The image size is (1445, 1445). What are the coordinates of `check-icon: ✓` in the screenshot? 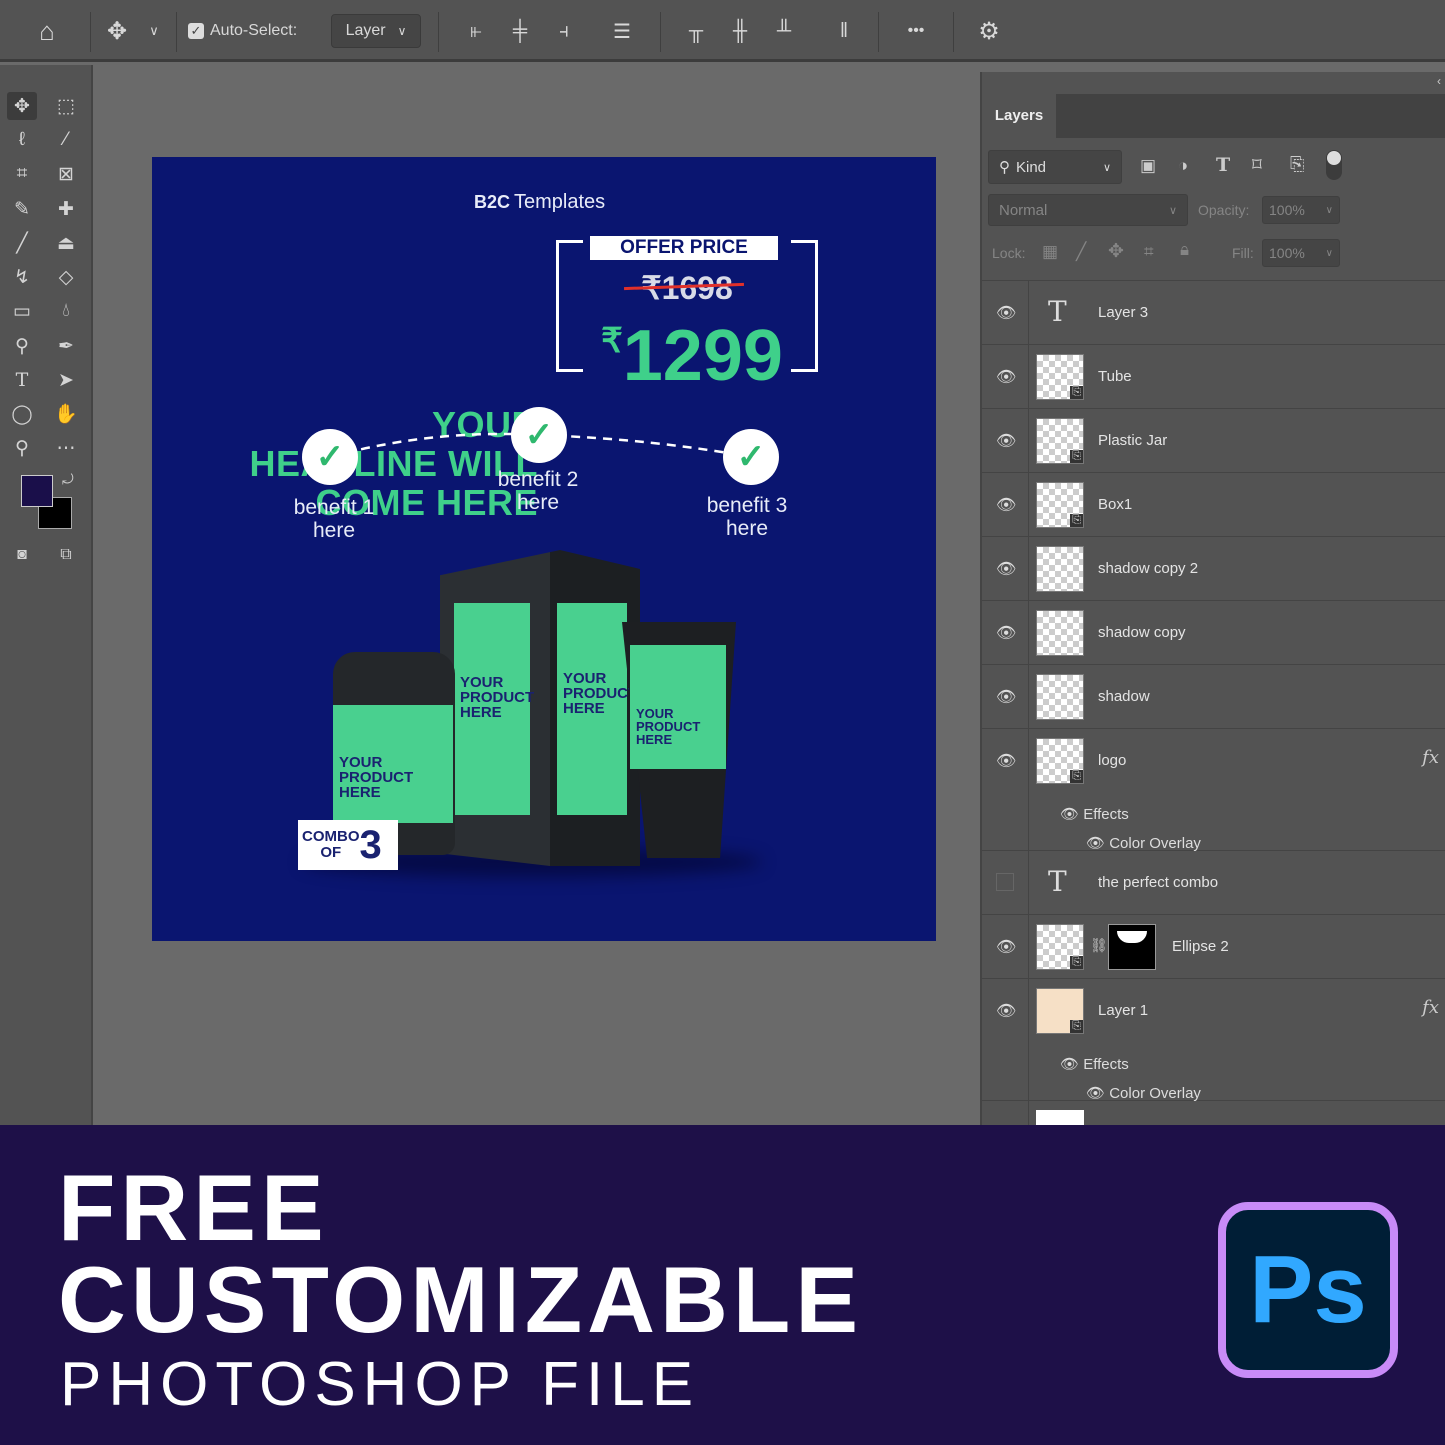 It's located at (330, 457).